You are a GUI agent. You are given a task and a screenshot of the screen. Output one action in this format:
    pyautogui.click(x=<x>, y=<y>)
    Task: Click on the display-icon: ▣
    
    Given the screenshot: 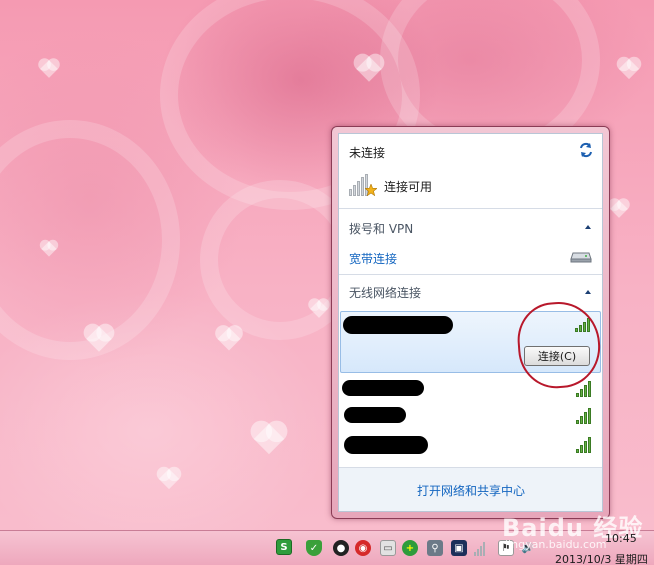 What is the action you would take?
    pyautogui.click(x=459, y=548)
    